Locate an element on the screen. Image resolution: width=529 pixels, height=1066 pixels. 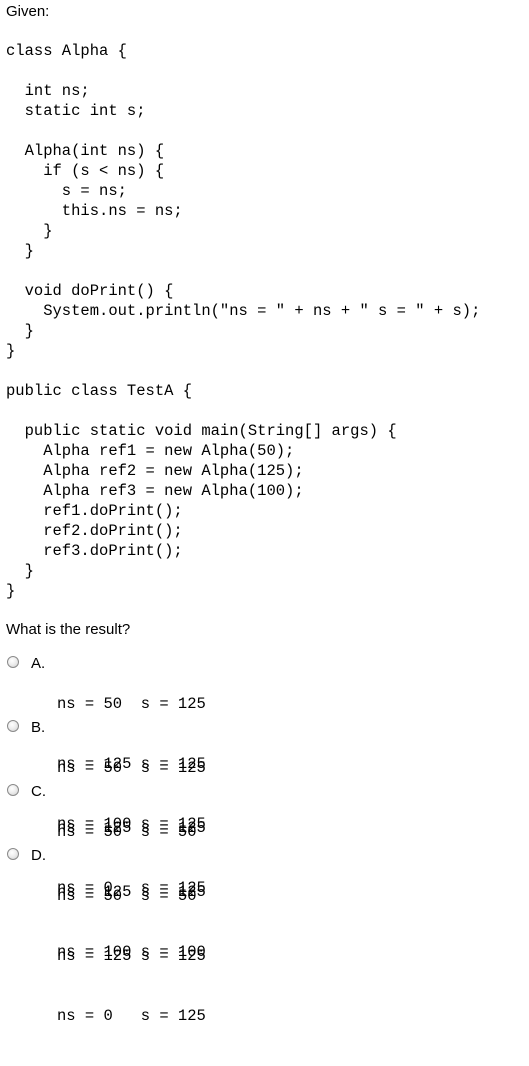
option-c-letter: C. is located at coordinates (38, 792).